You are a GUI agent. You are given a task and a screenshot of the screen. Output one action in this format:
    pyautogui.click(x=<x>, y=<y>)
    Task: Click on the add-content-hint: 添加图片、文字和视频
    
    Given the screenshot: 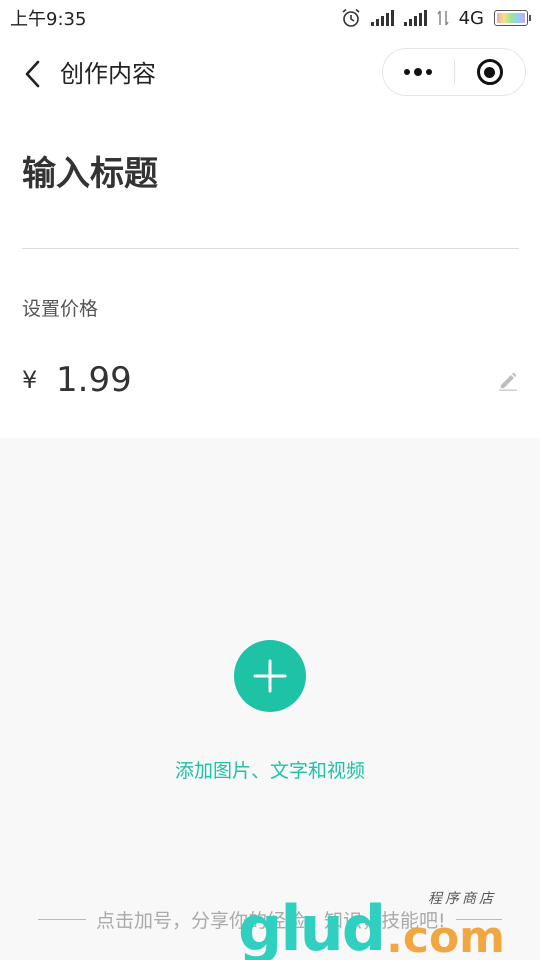 What is the action you would take?
    pyautogui.click(x=269, y=771)
    